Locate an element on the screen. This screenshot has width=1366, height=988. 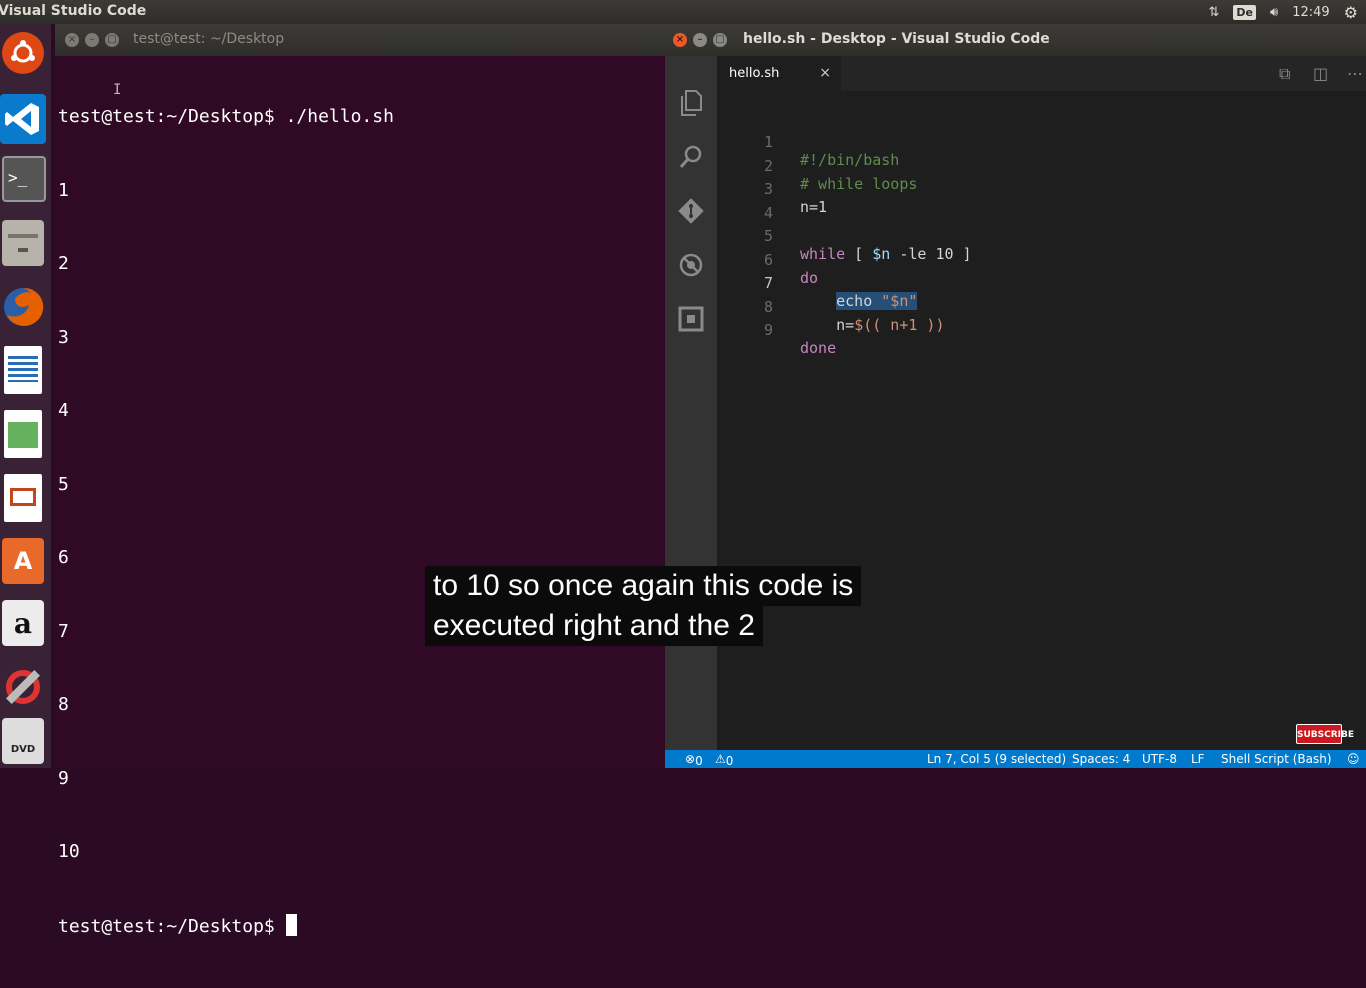
terminal-launcher-icon: >_ is located at coordinates (24, 179).